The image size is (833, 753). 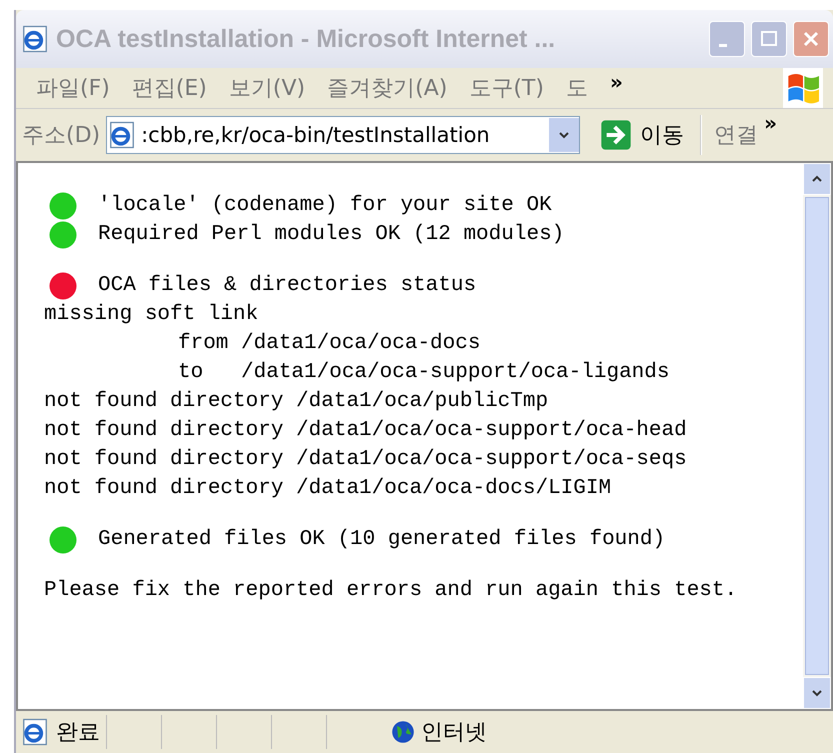 What do you see at coordinates (387, 88) in the screenshot?
I see `menu-item: 즐겨찾기(A)` at bounding box center [387, 88].